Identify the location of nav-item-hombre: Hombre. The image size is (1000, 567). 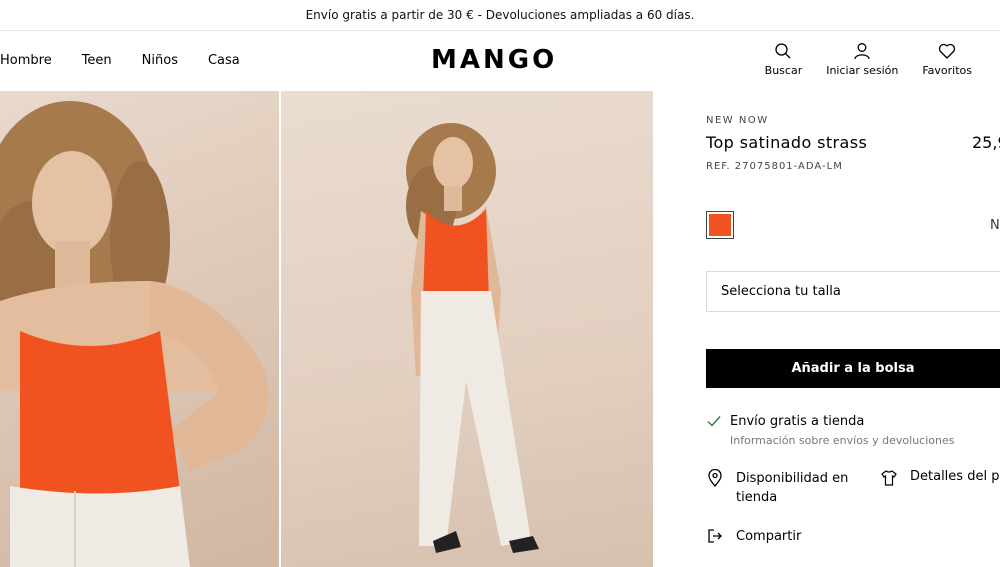
(26, 60).